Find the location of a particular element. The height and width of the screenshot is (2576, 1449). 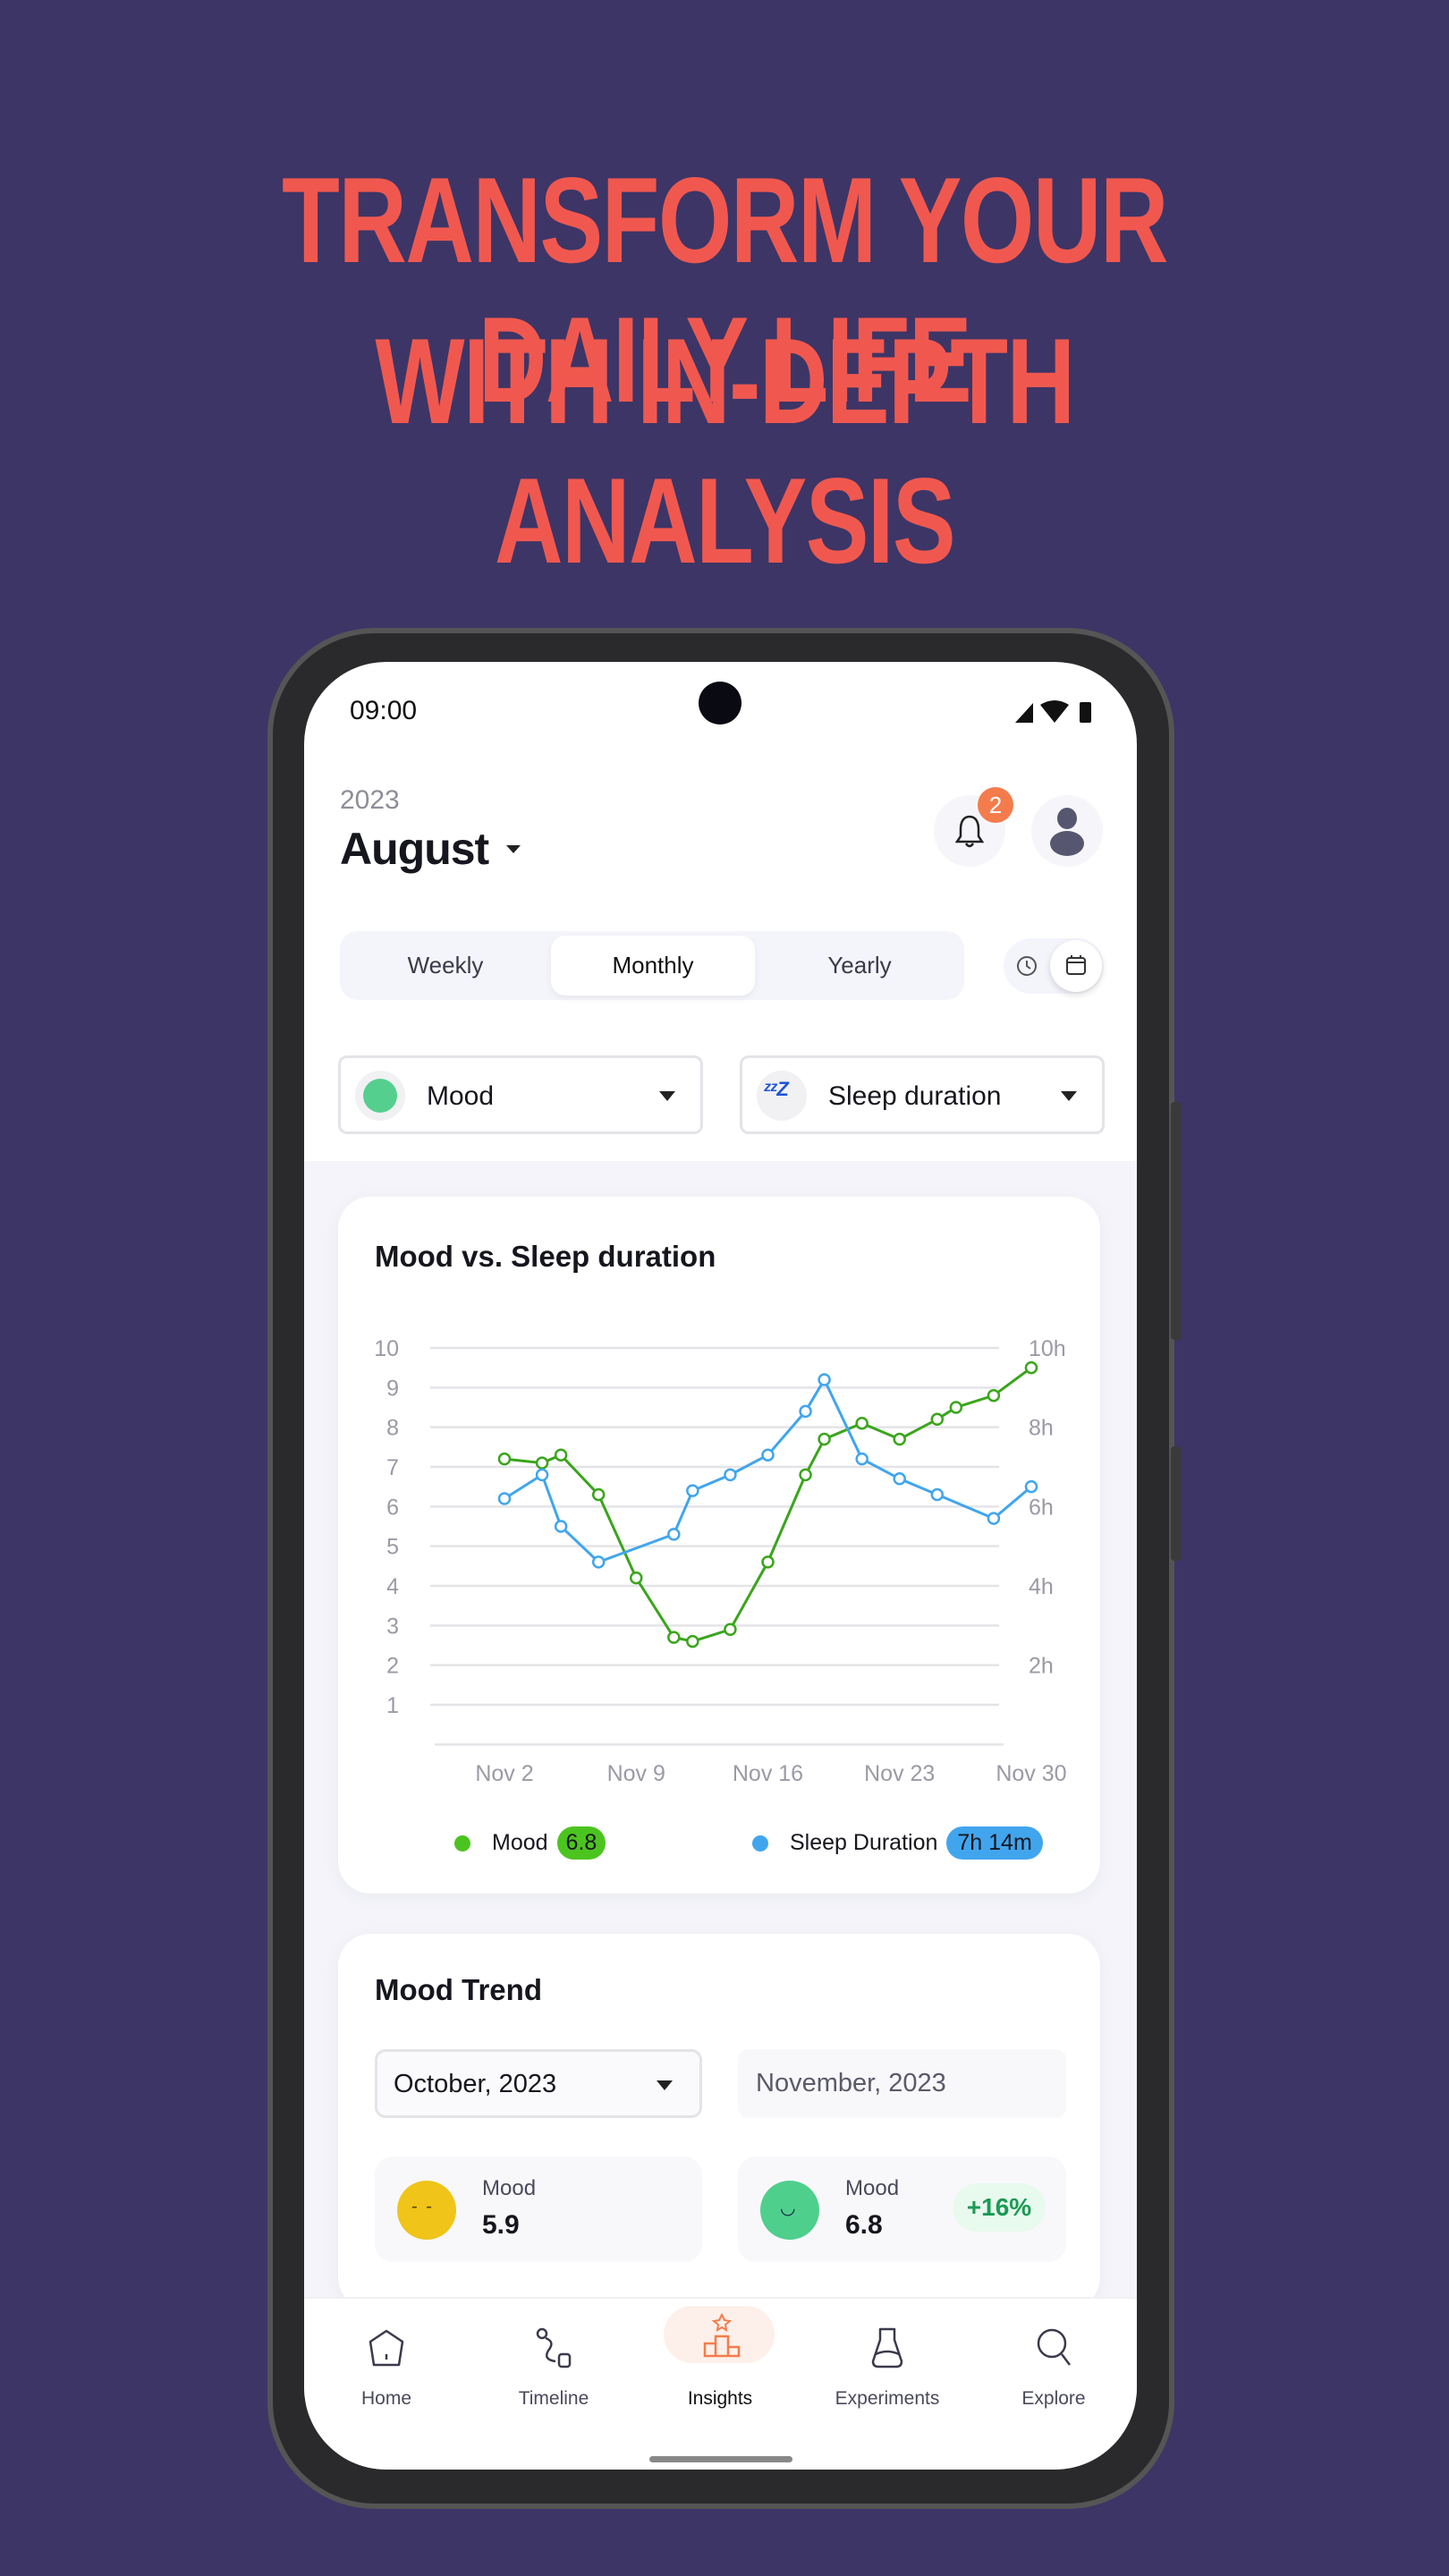

period-b-field: November, 2023 is located at coordinates (902, 2083).